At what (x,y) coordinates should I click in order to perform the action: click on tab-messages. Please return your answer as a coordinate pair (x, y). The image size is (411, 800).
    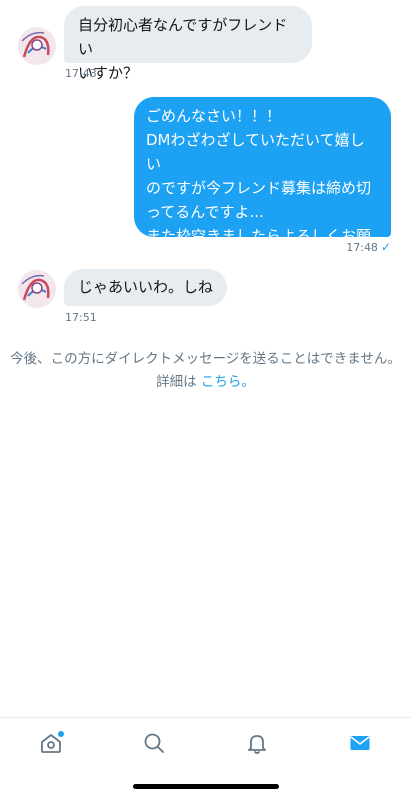
    Looking at the image, I should click on (360, 743).